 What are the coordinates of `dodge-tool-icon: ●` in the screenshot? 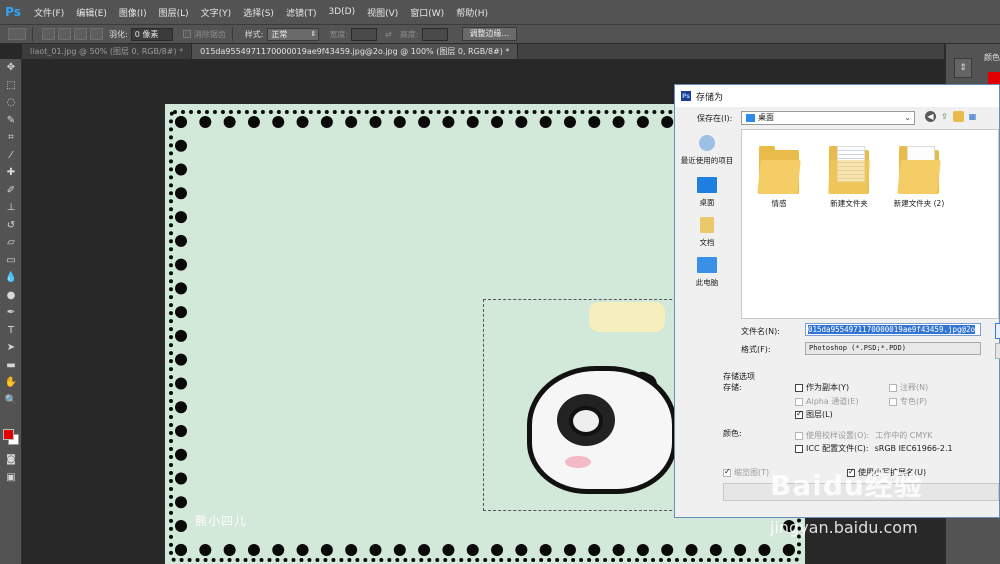 It's located at (11, 296).